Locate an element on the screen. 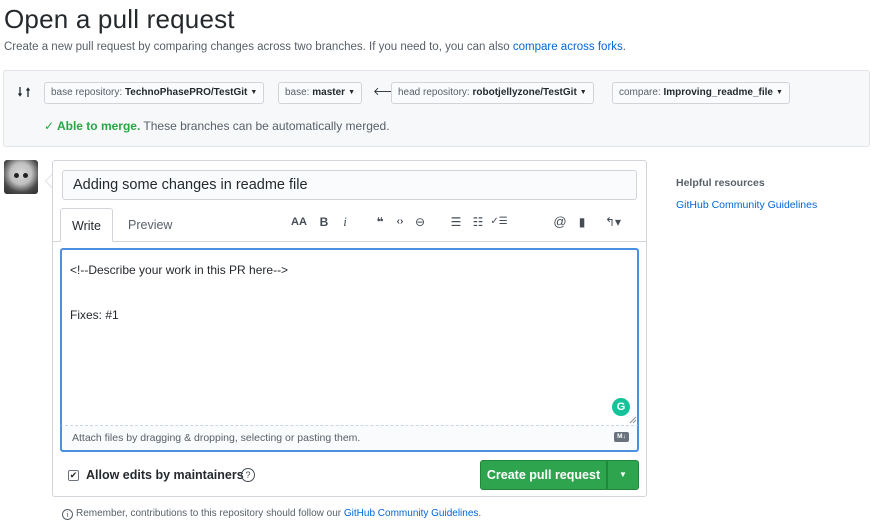  compare-branch-value: Improving_readme_file is located at coordinates (718, 92).